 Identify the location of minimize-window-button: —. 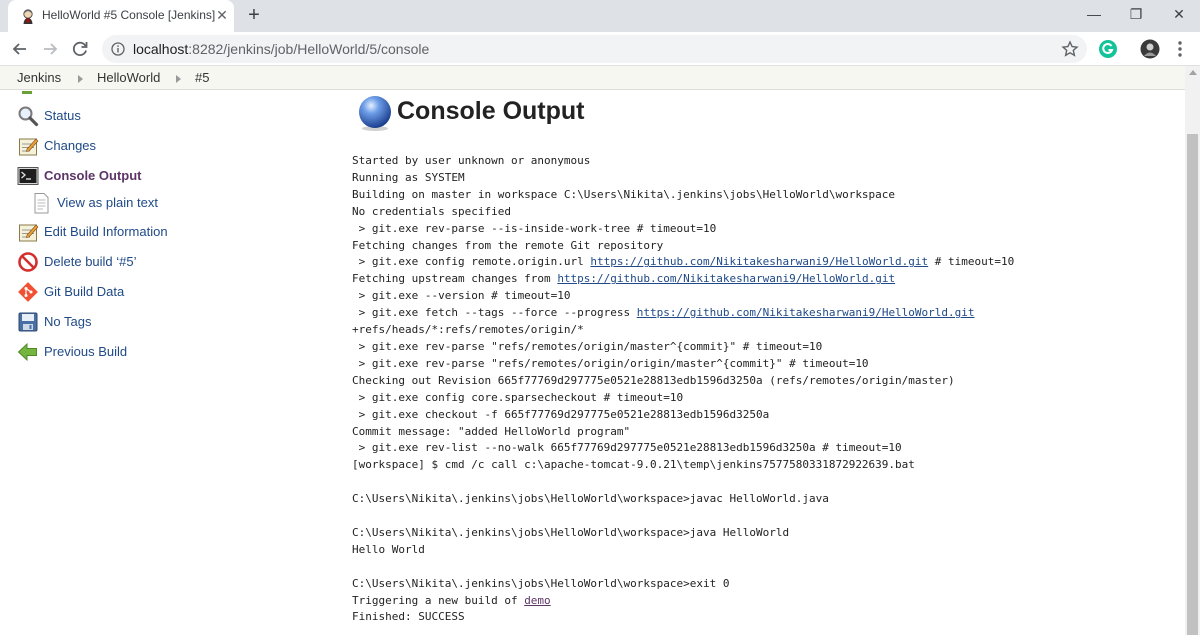
(1094, 14).